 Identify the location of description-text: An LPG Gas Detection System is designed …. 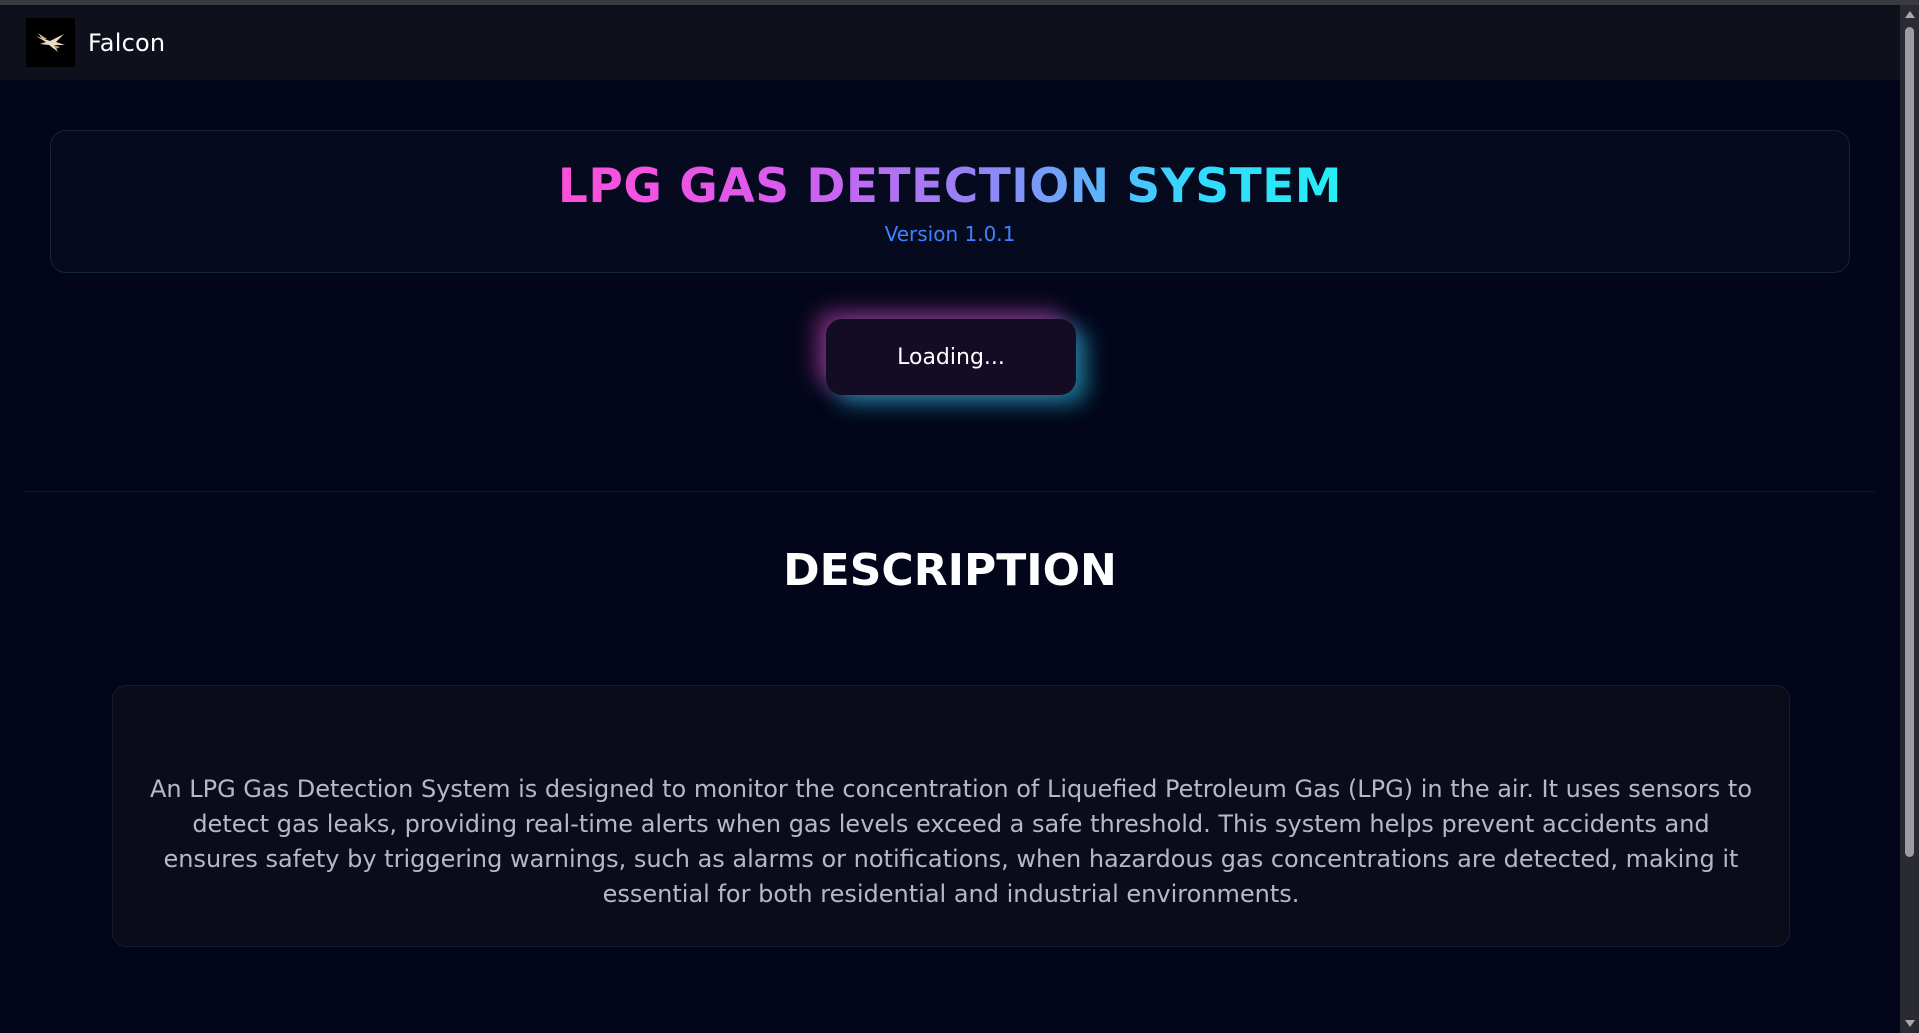
(951, 841).